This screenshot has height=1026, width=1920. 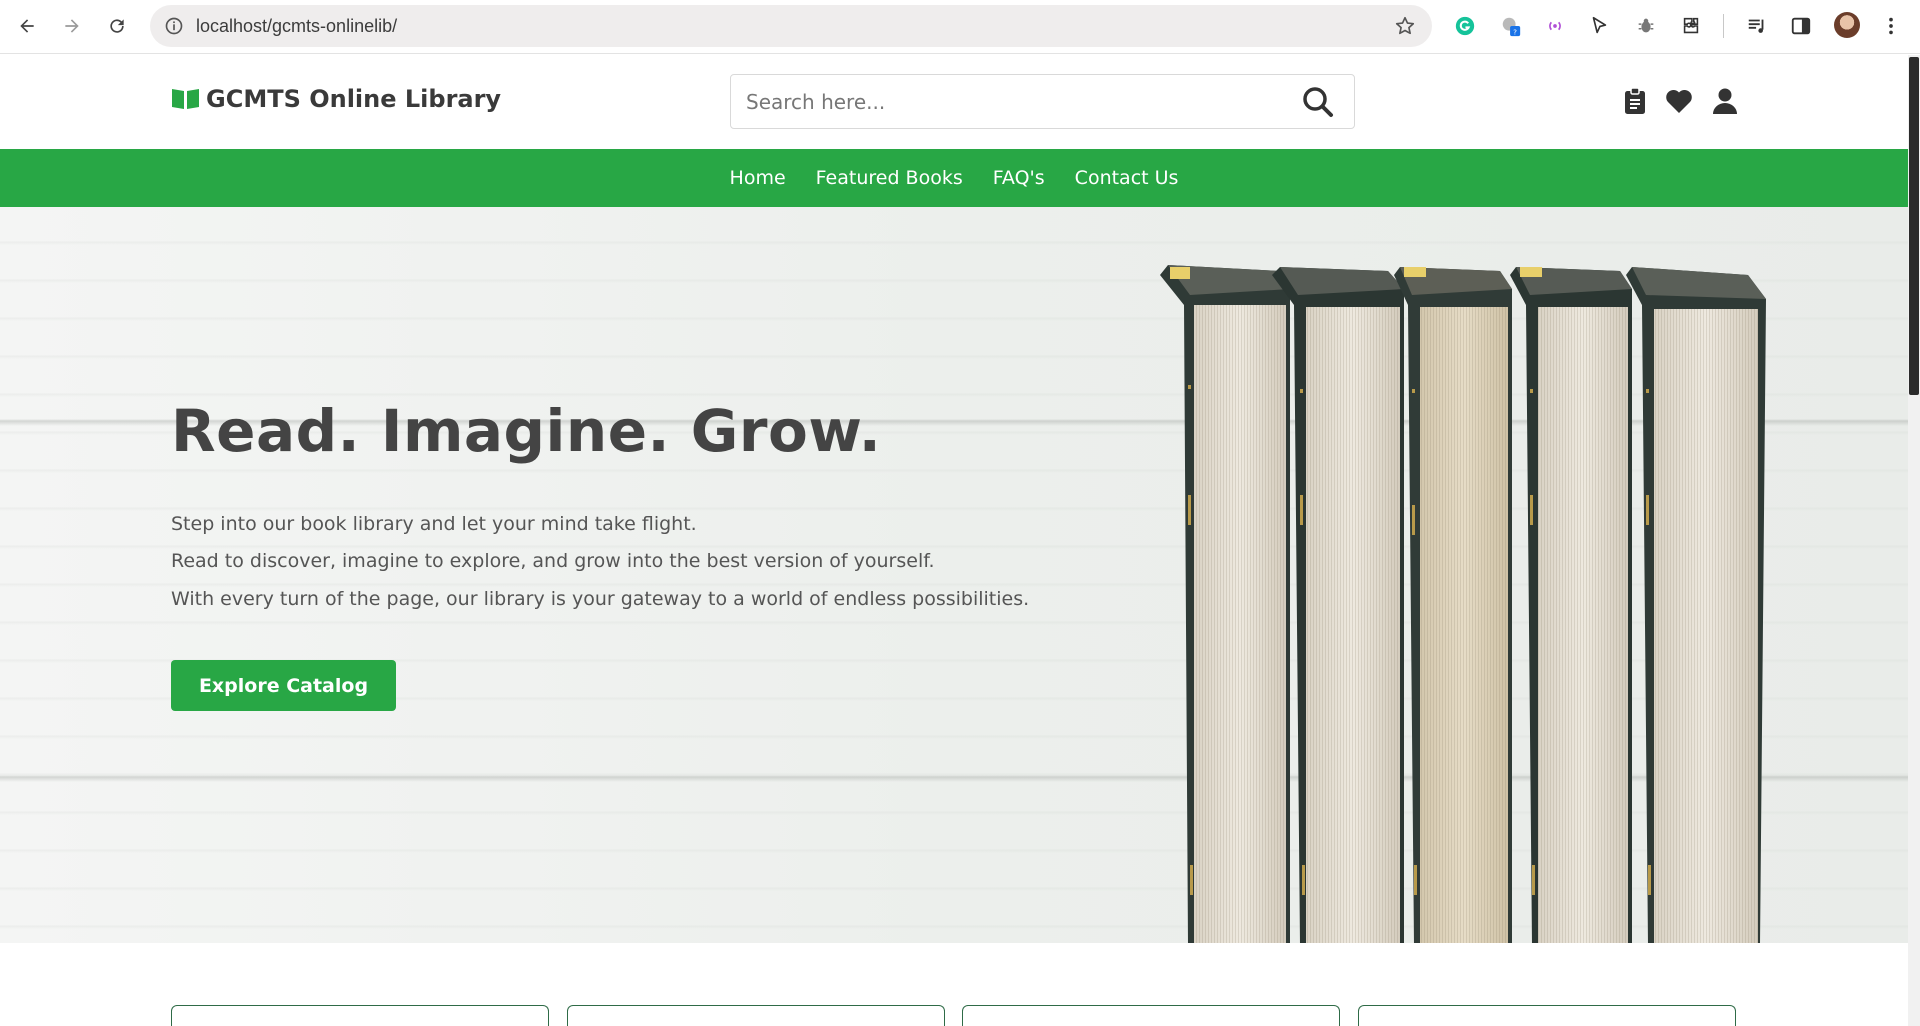 I want to click on explore-catalog-button: Explore Catalog, so click(x=283, y=685).